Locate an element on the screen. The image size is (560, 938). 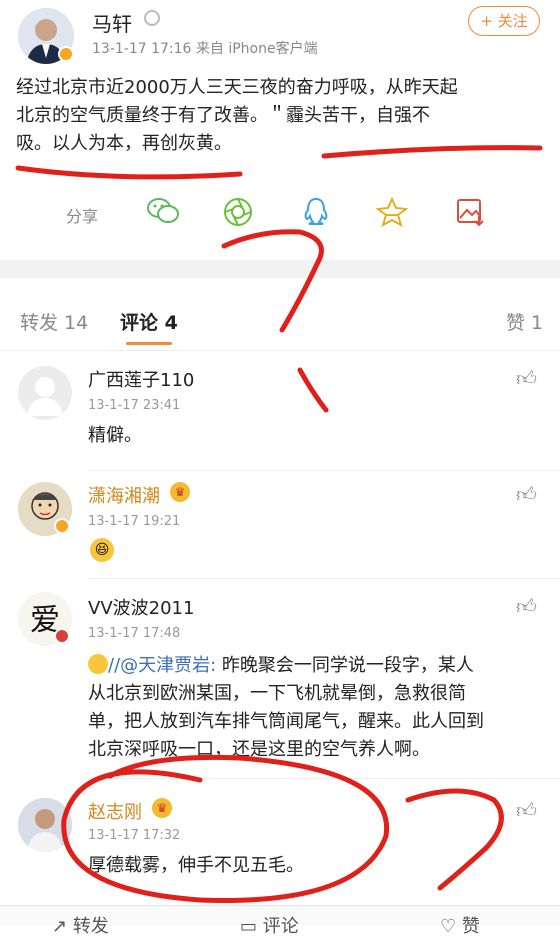
moments-icon is located at coordinates (238, 212).